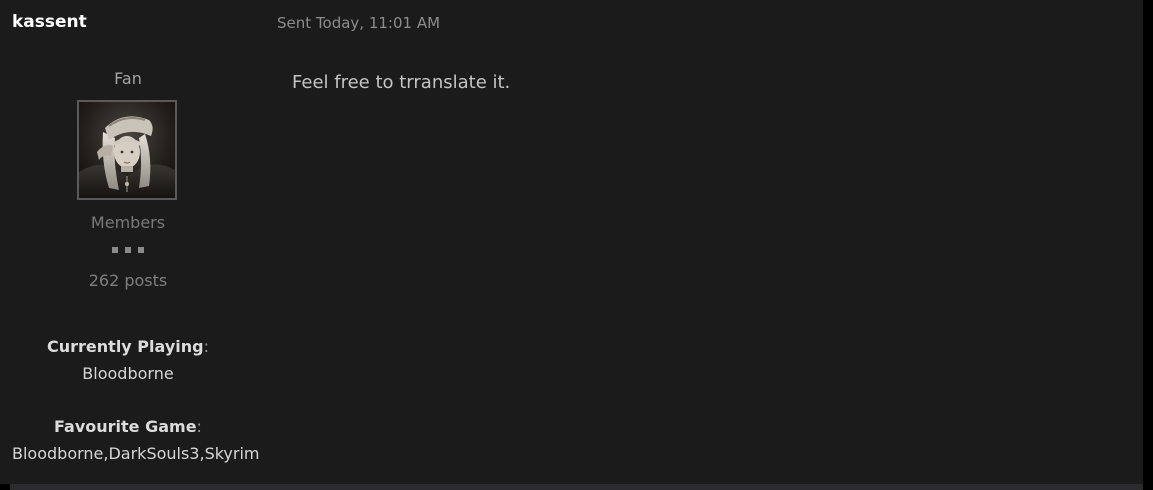  I want to click on favourite-game-label-text: Favourite Game, so click(125, 426).